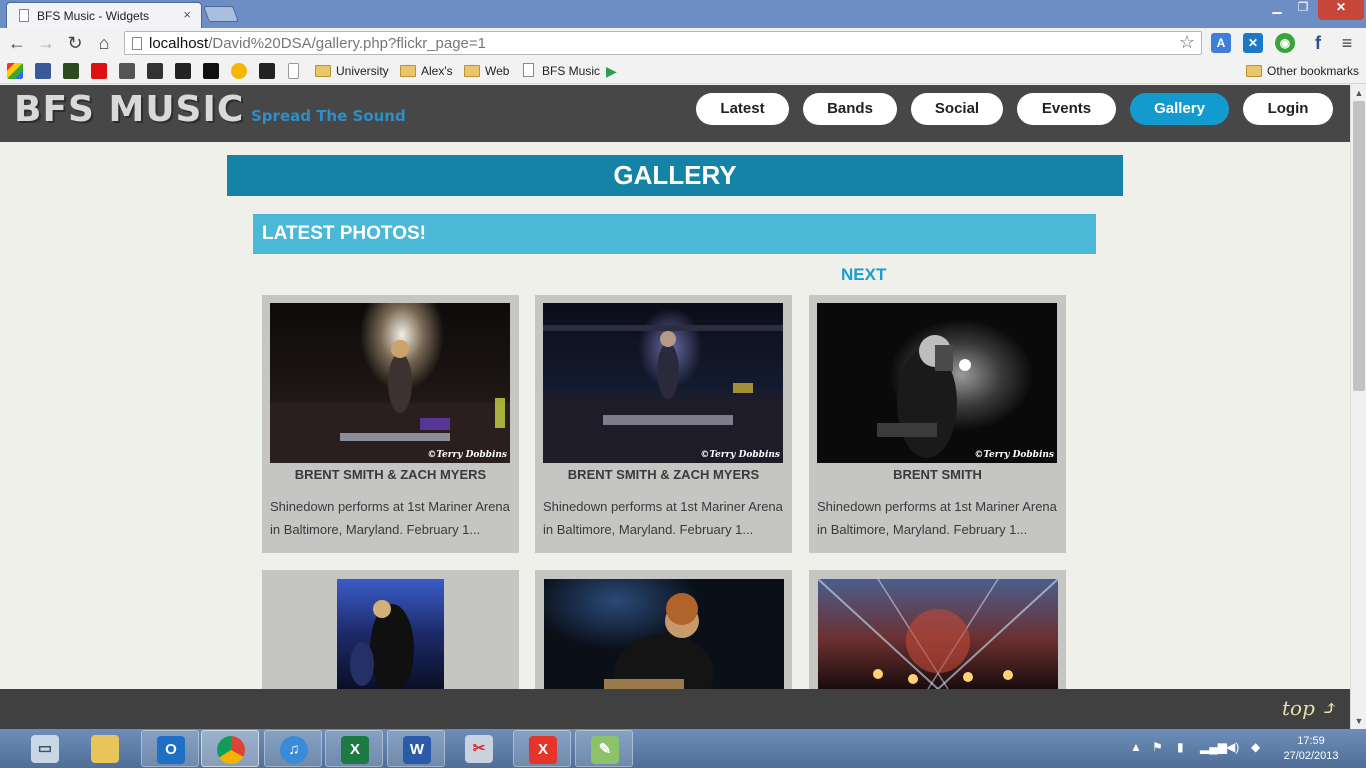  What do you see at coordinates (1303, 10) in the screenshot?
I see `maximize-button: ❐` at bounding box center [1303, 10].